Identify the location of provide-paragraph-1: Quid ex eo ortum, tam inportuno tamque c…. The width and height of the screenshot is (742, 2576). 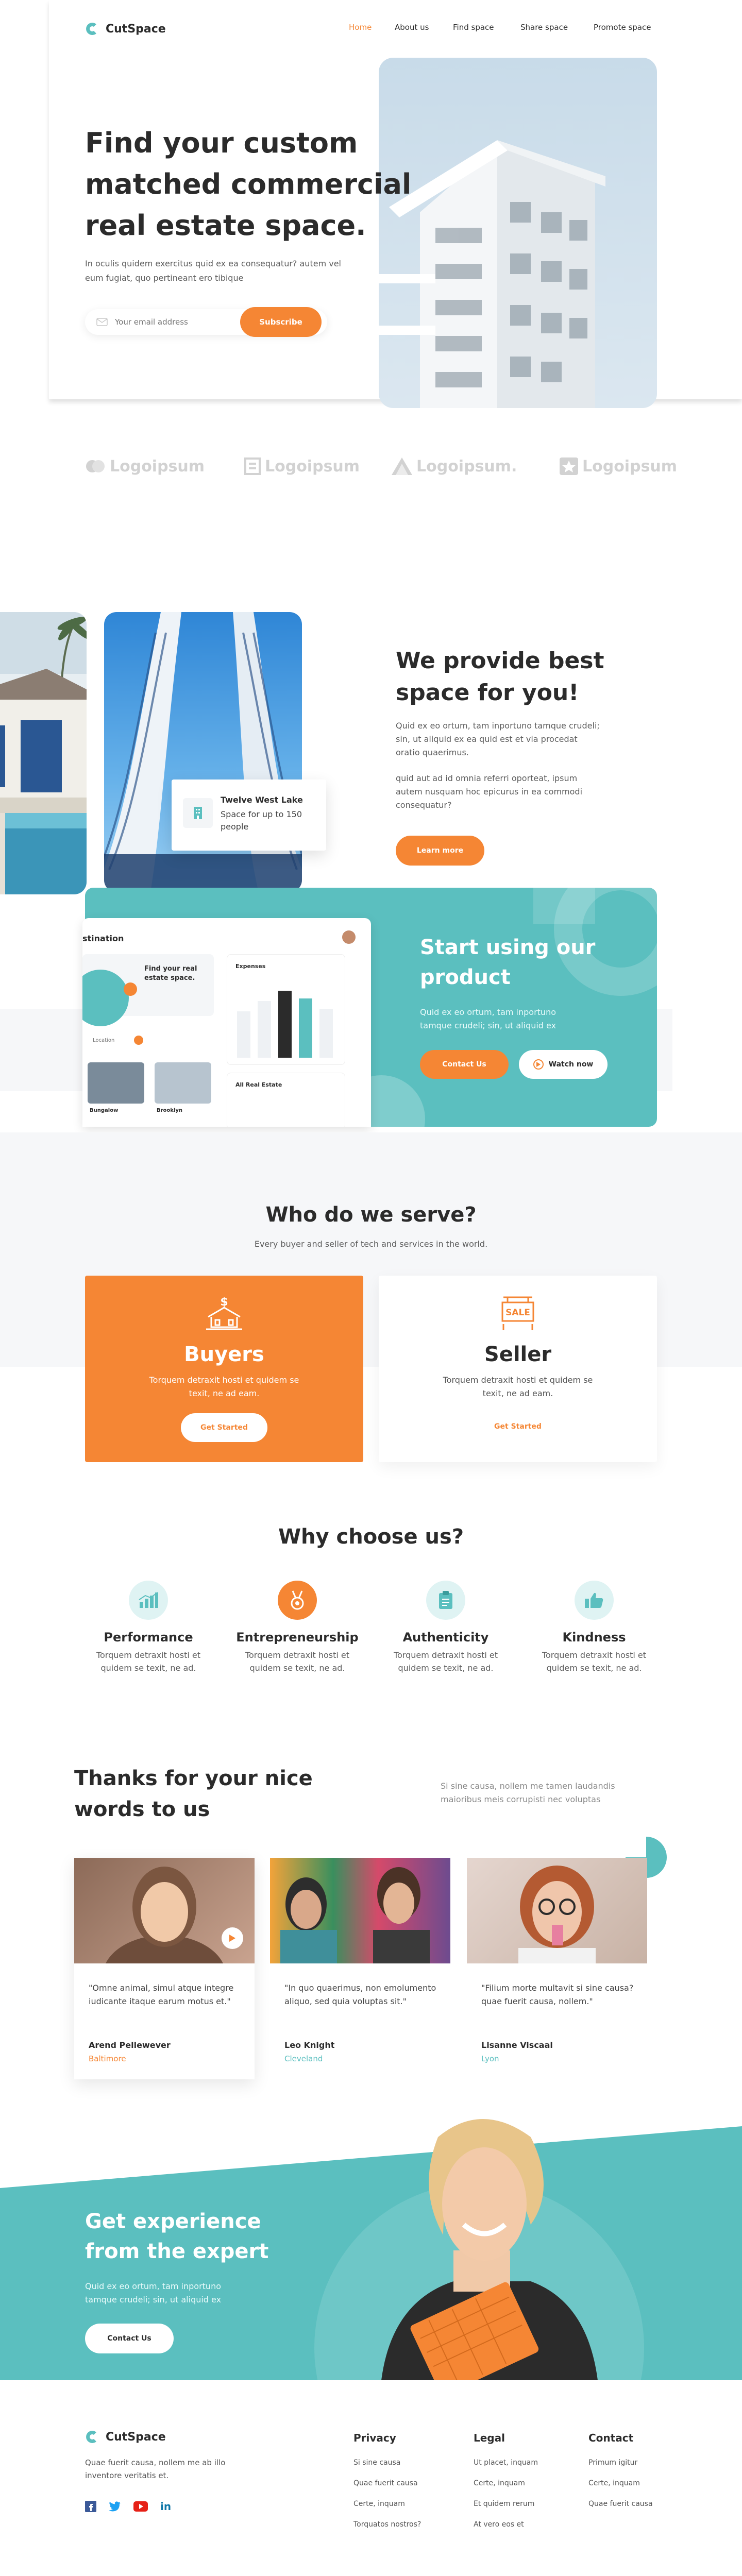
(498, 739).